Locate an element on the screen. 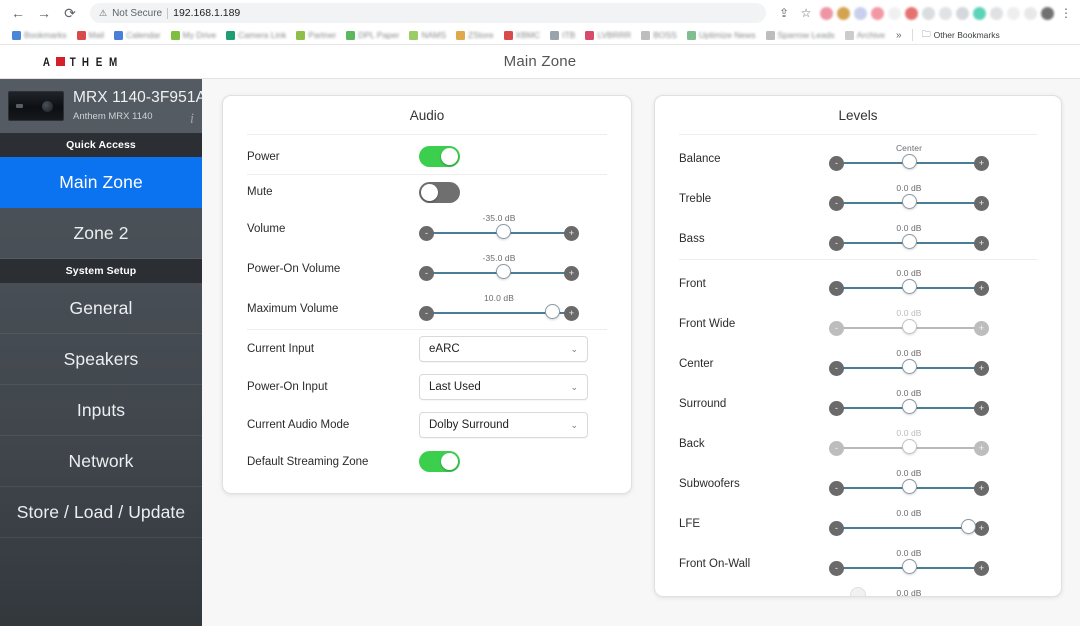 The width and height of the screenshot is (1080, 626). balance-level-slider: Center - + is located at coordinates (909, 158).